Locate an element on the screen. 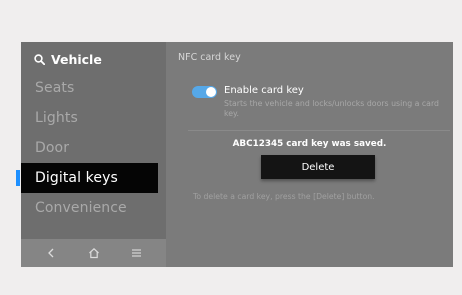  saved-message: ABC12345 card key was saved. is located at coordinates (309, 144).